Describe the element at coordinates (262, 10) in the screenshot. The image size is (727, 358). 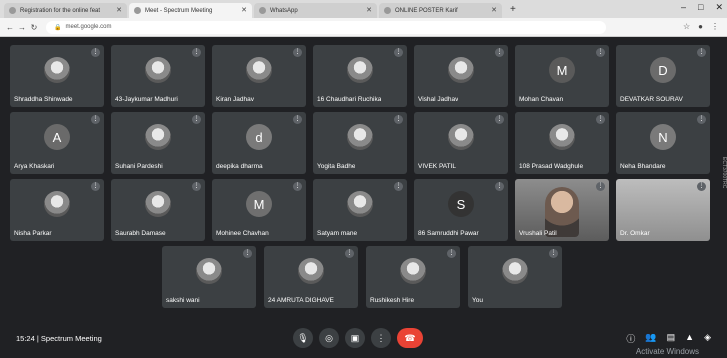
I see `tab-favicon-icon` at that location.